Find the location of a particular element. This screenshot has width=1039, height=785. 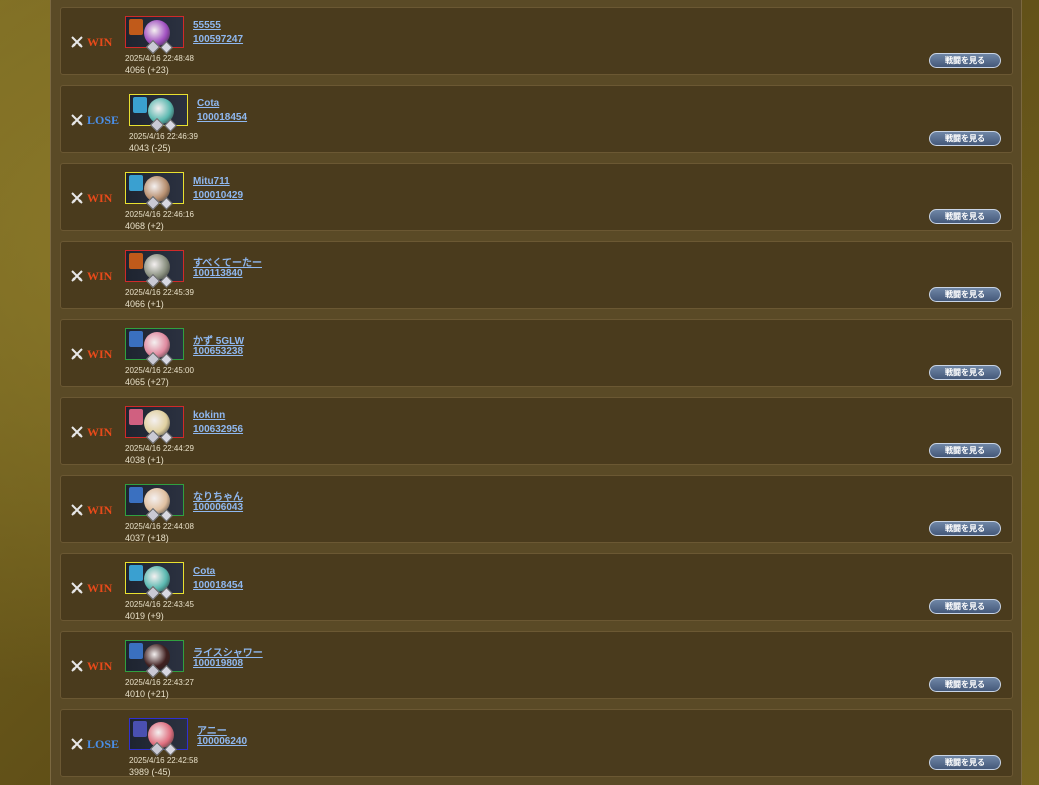

opponent-id-link: 100006240 is located at coordinates (222, 741).